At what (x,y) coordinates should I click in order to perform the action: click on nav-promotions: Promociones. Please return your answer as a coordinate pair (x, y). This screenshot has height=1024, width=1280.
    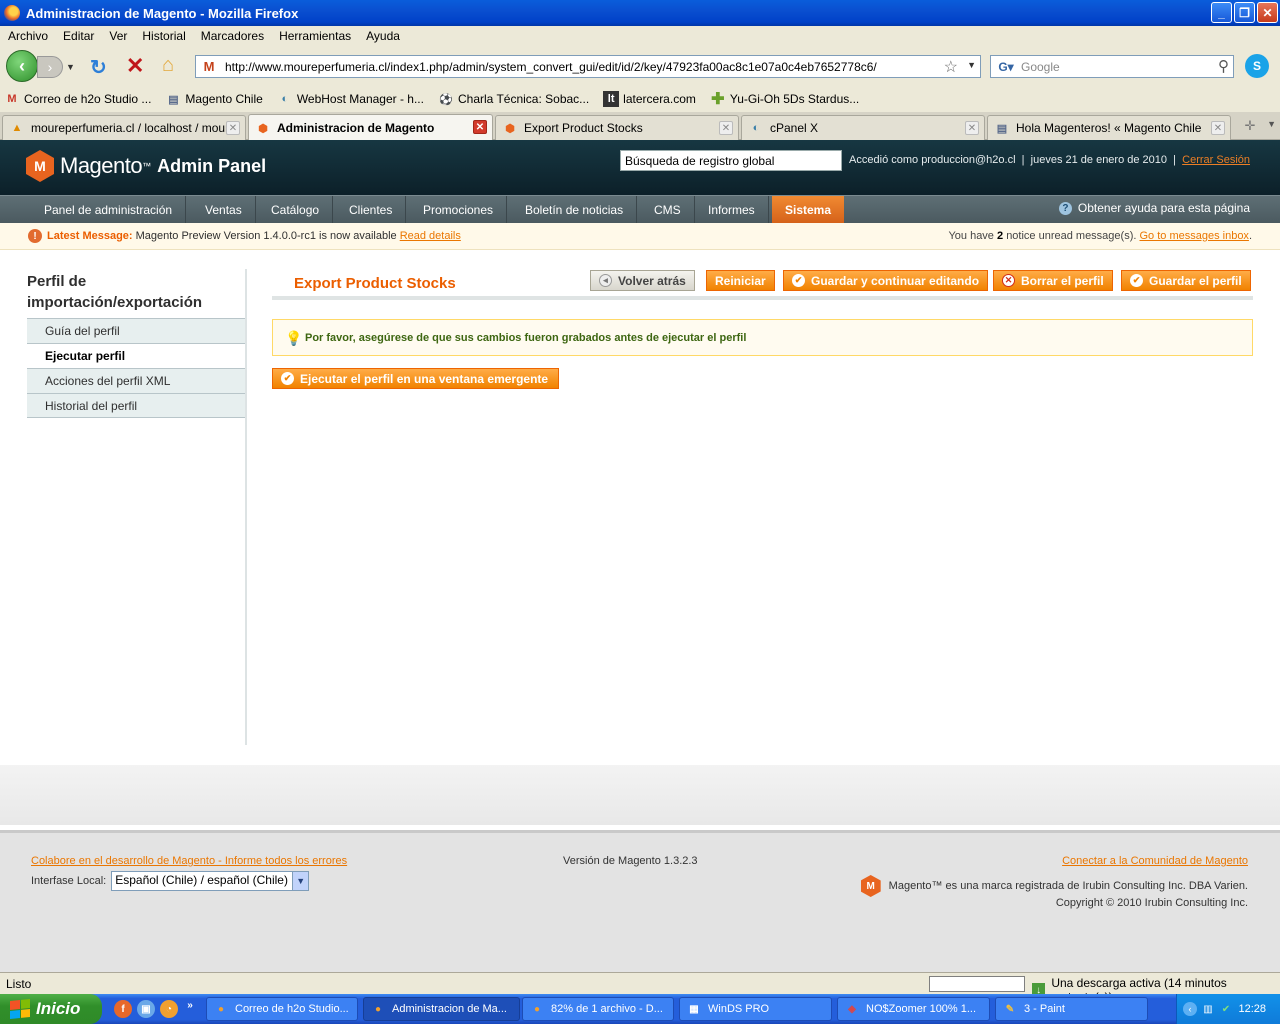
    Looking at the image, I should click on (459, 209).